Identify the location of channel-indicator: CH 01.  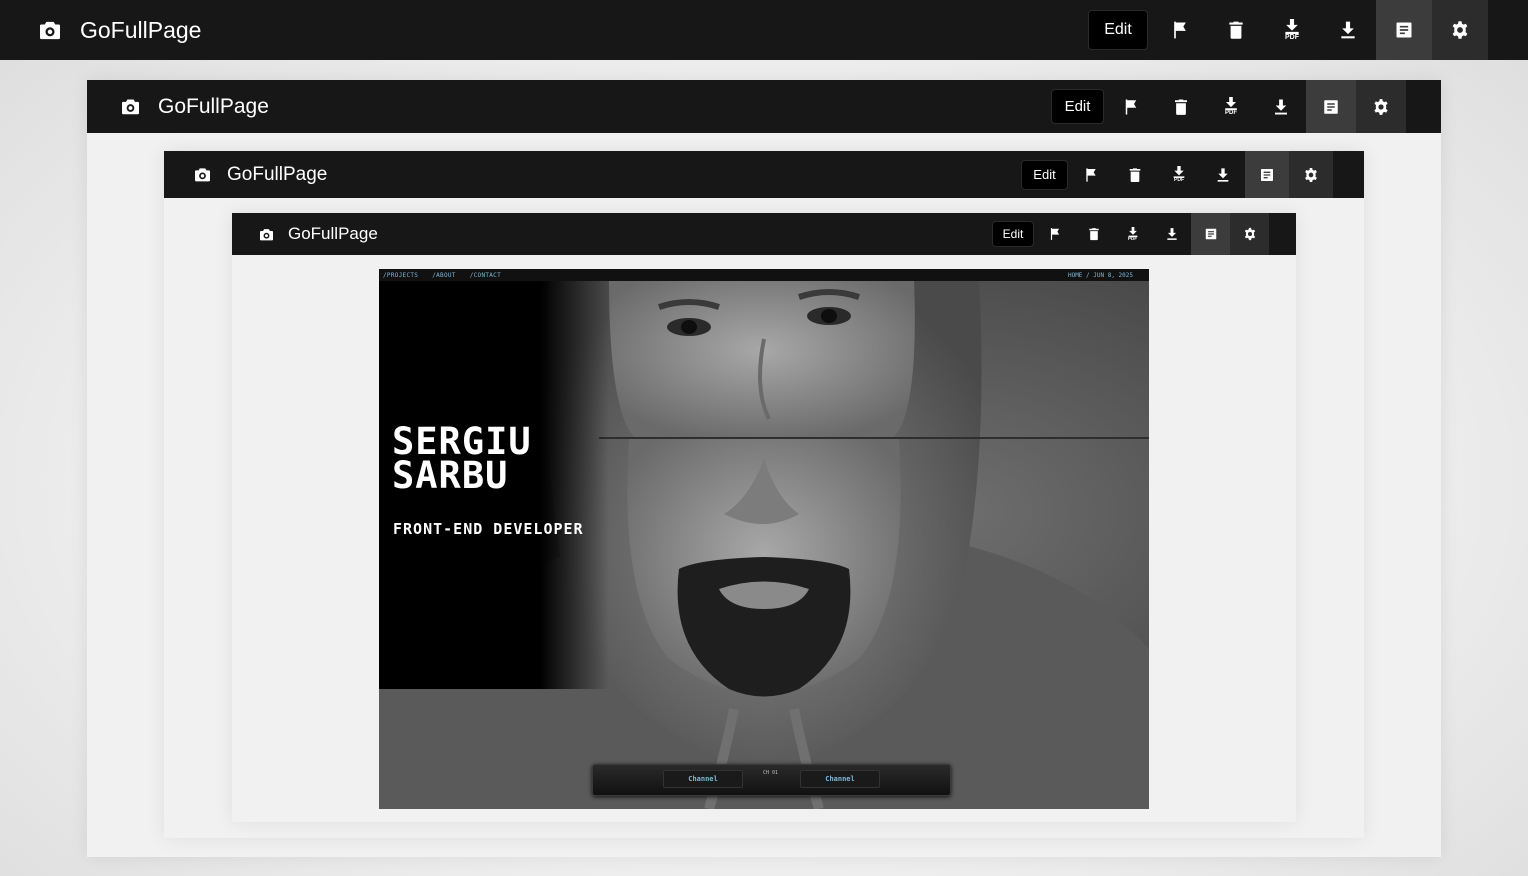
(771, 773).